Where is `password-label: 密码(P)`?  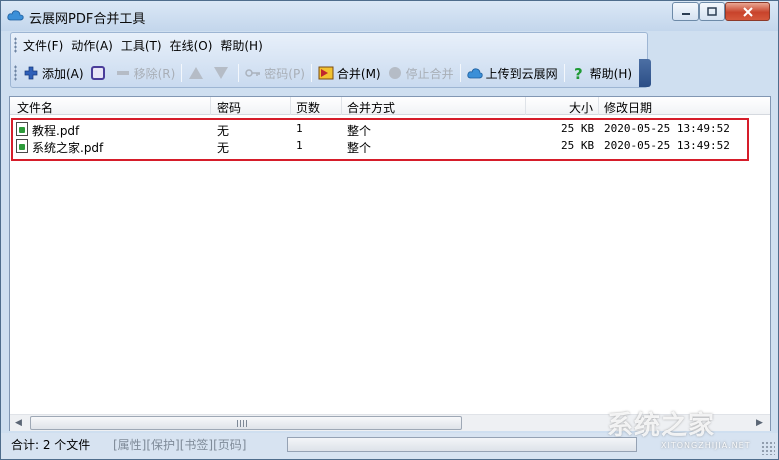
password-label: 密码(P) is located at coordinates (284, 73).